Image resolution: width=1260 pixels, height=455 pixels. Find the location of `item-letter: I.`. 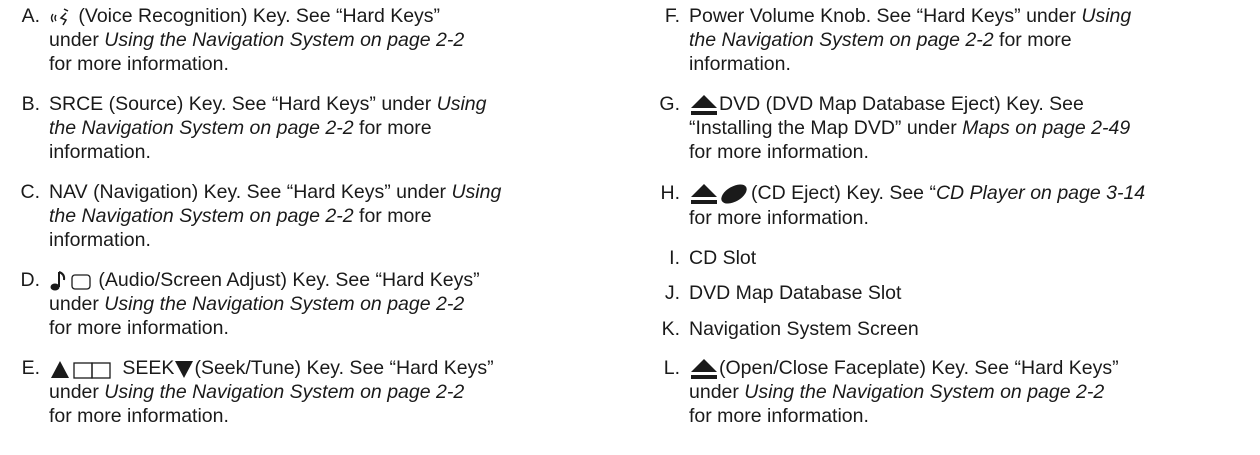

item-letter: I. is located at coordinates (674, 258).